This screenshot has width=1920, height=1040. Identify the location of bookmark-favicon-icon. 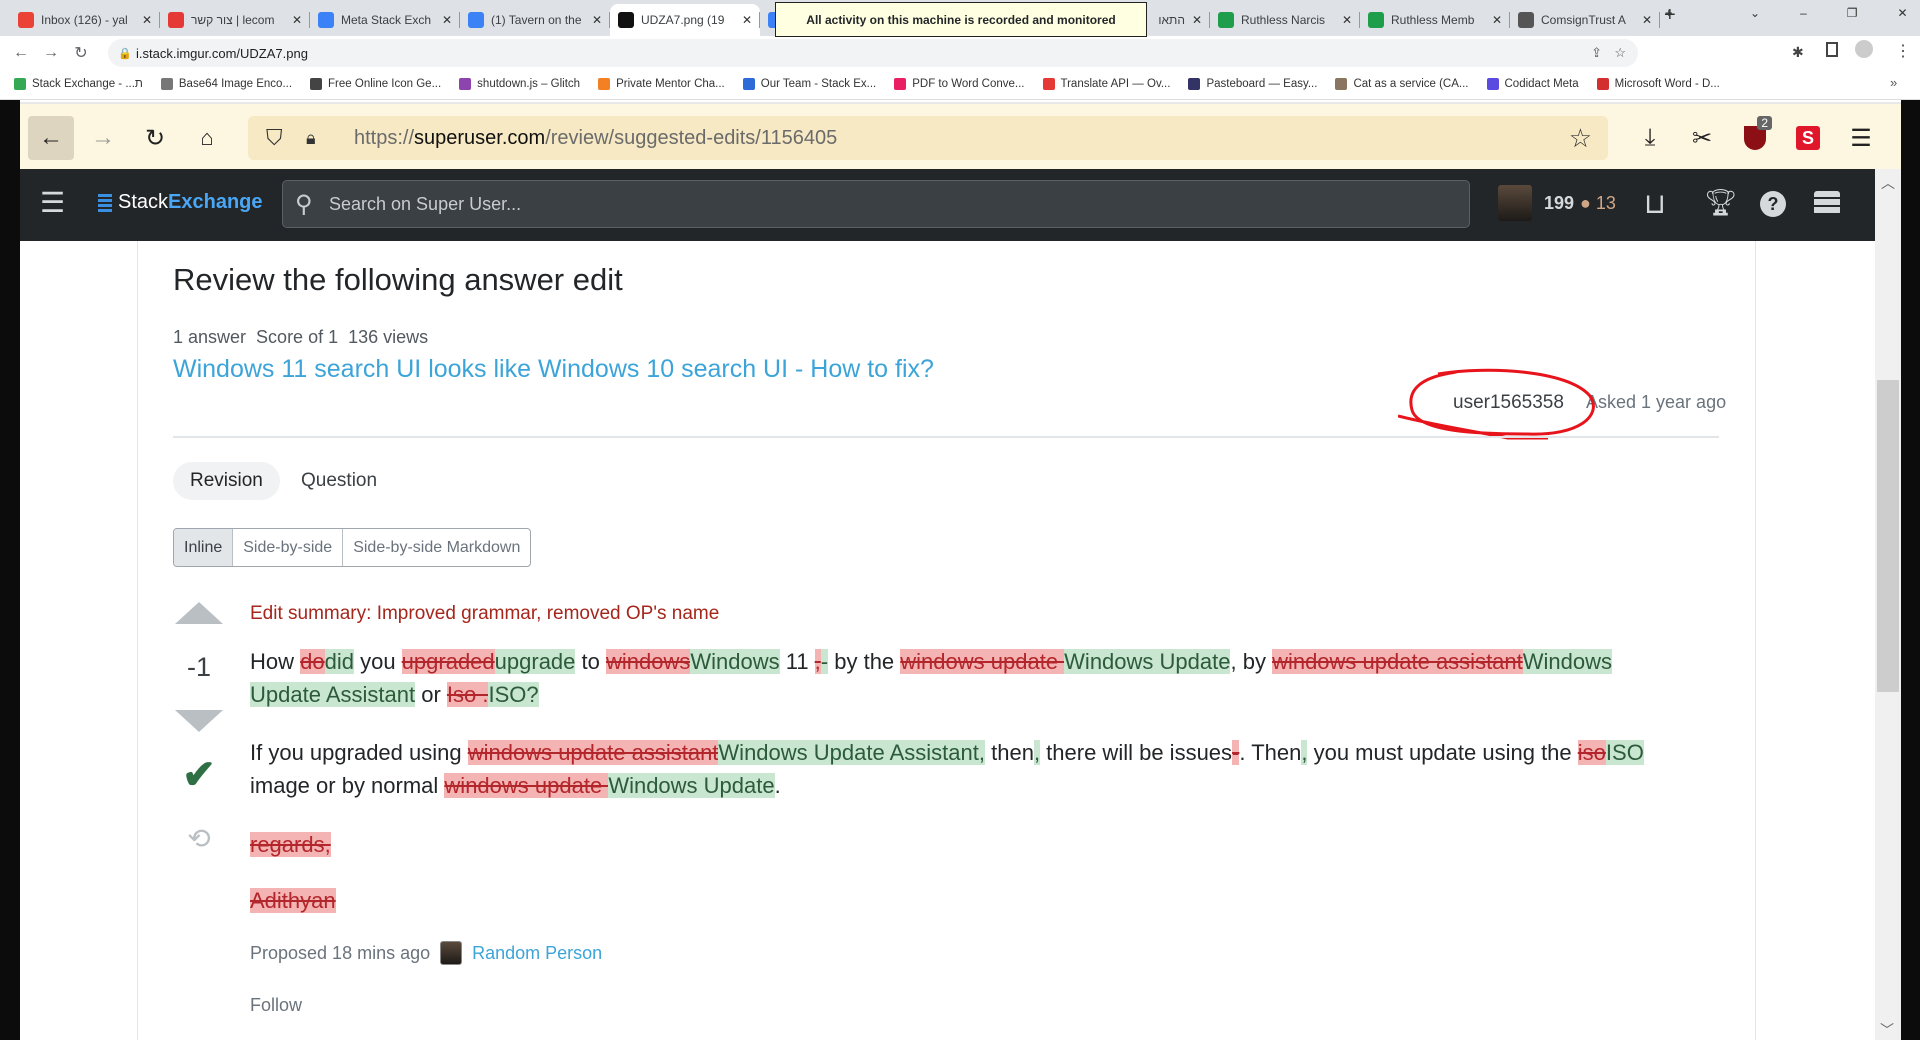
(1341, 84).